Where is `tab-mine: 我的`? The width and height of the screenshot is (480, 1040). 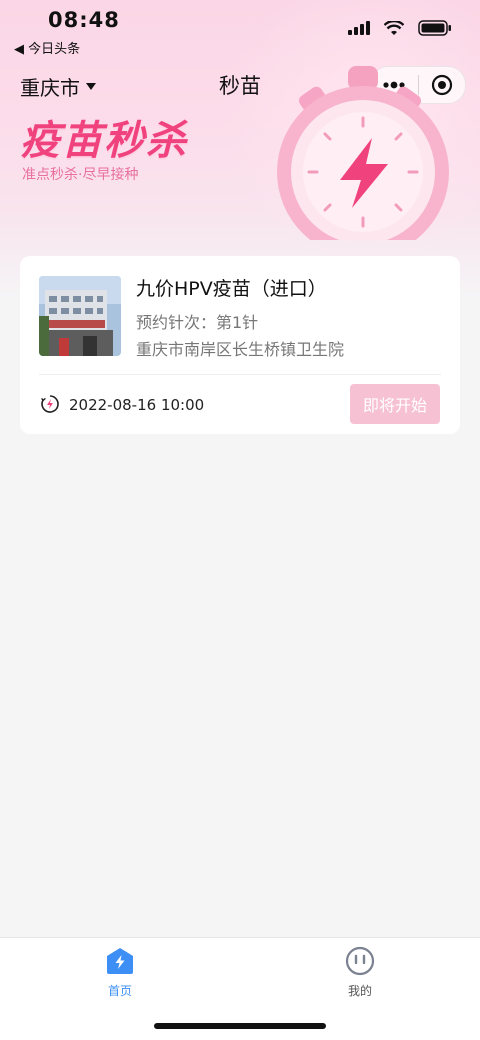
tab-mine: 我的 is located at coordinates (360, 972).